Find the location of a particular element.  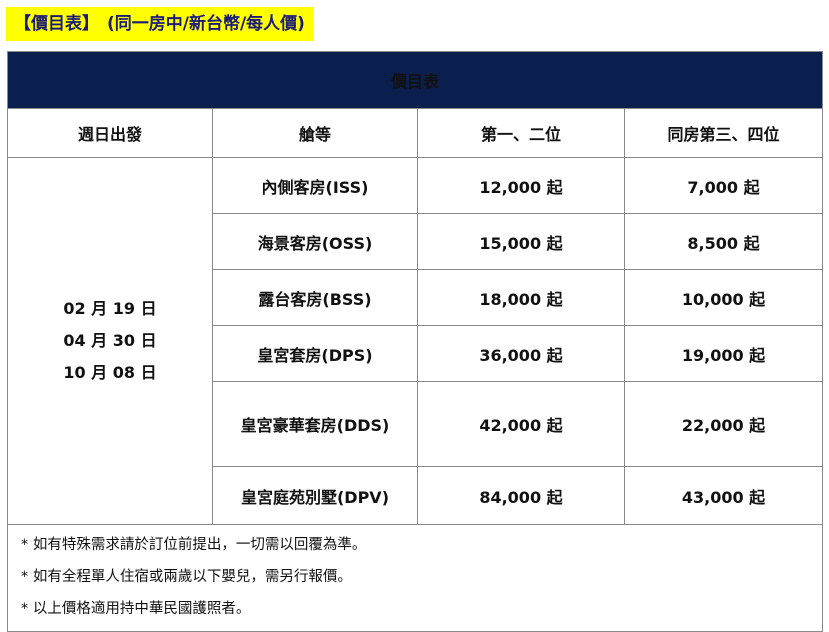

cabin-cell: 皇宮豪華套房(DDS) is located at coordinates (315, 424).